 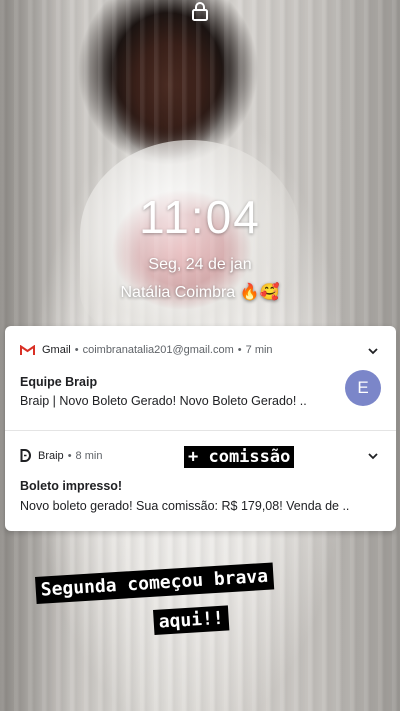 I want to click on owner-name: Natália Coimbra 🔥🥰, so click(x=200, y=292).